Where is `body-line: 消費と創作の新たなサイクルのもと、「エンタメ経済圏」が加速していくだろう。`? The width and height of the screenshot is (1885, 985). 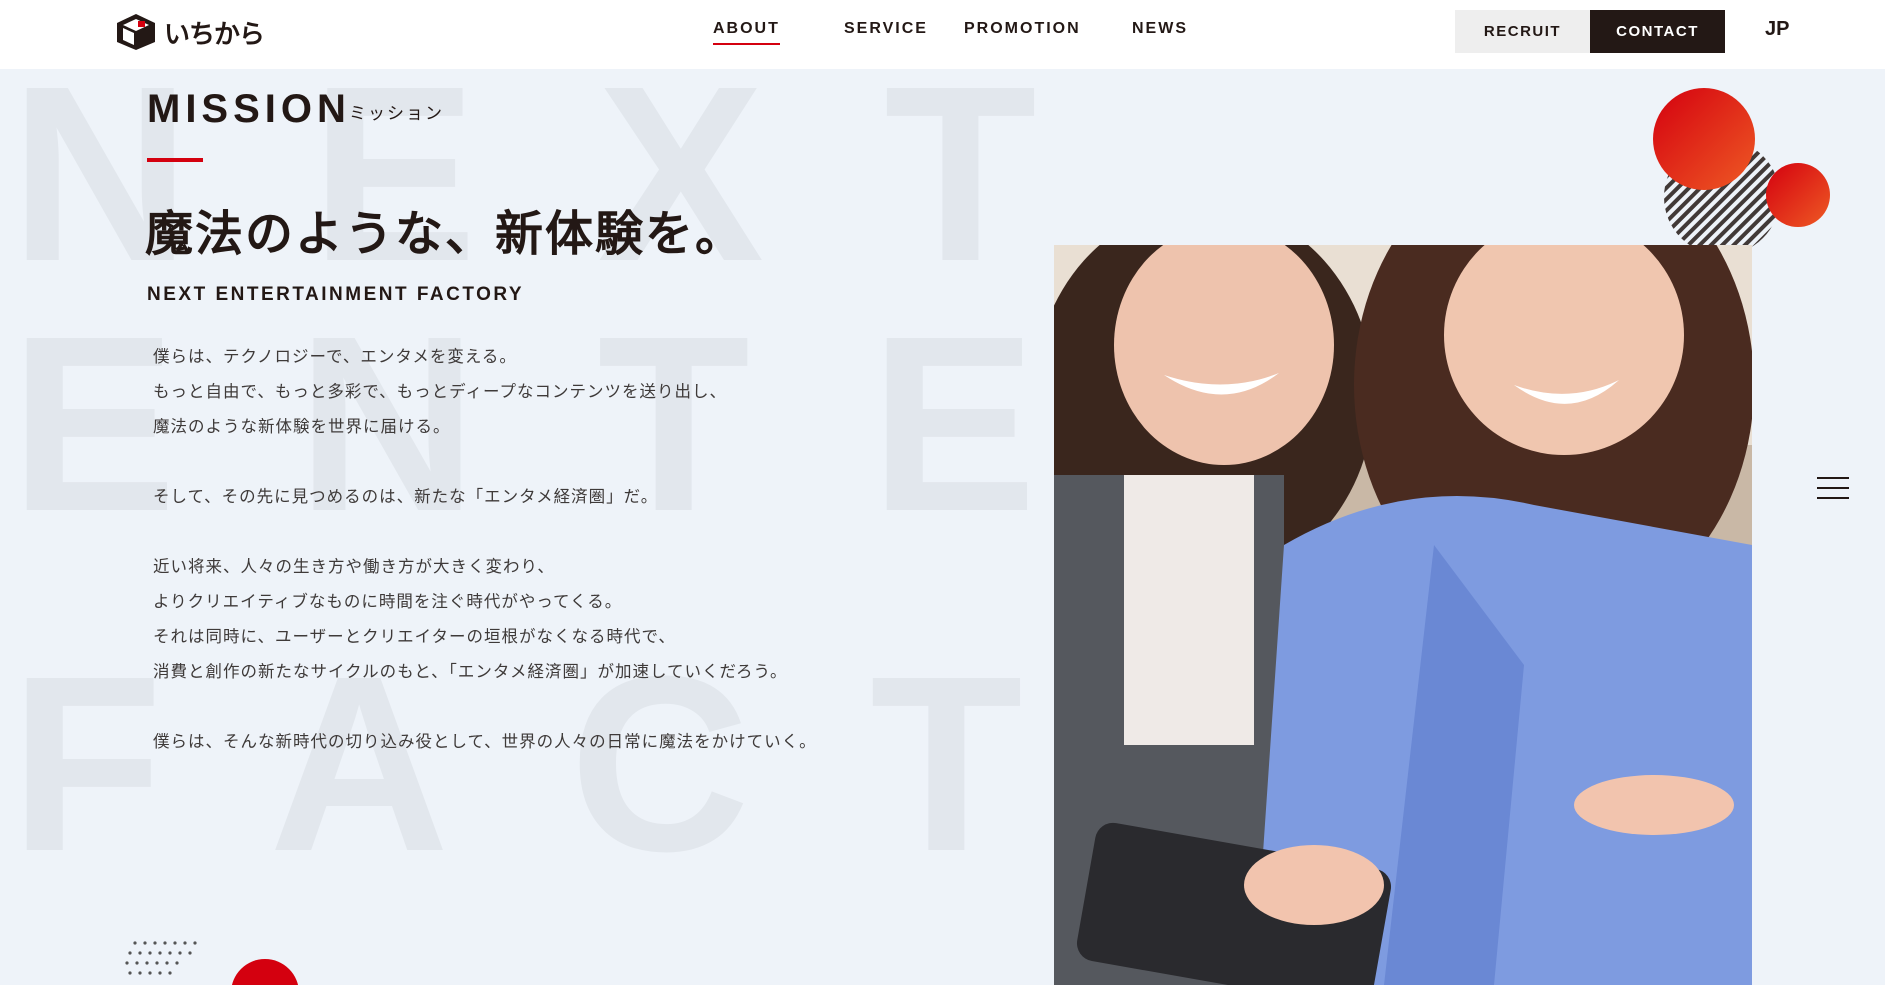
body-line: 消費と創作の新たなサイクルのもと、「エンタメ経済圏」が加速していくだろう。 is located at coordinates (470, 671).